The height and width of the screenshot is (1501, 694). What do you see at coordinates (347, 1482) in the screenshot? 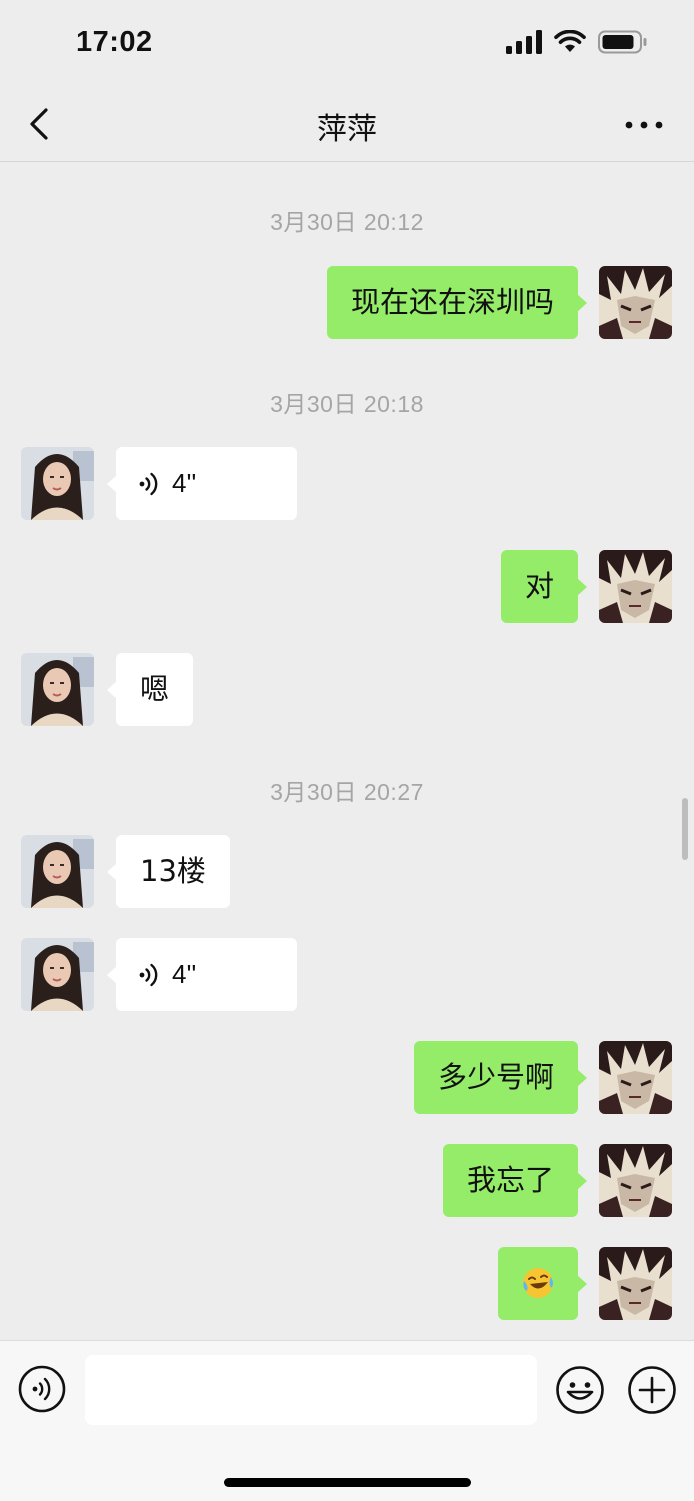
I see `home-indicator` at bounding box center [347, 1482].